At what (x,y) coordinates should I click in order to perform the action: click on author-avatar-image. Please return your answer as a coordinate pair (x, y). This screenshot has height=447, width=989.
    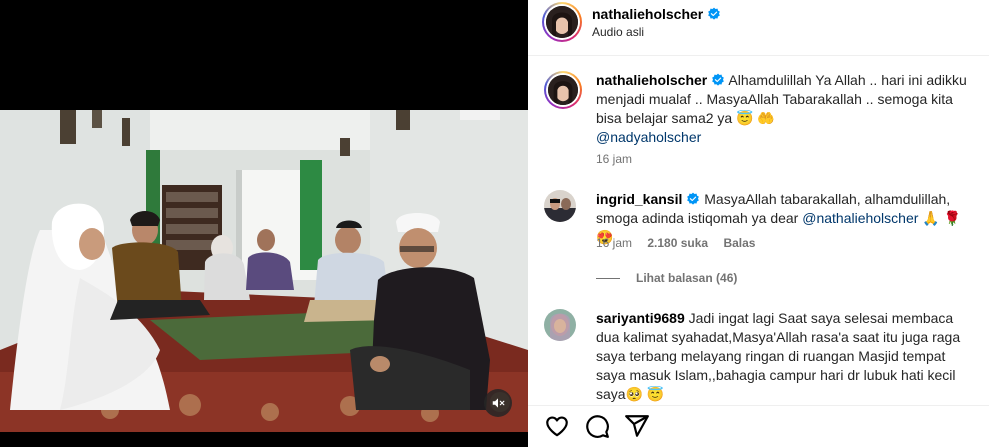
    Looking at the image, I should click on (562, 22).